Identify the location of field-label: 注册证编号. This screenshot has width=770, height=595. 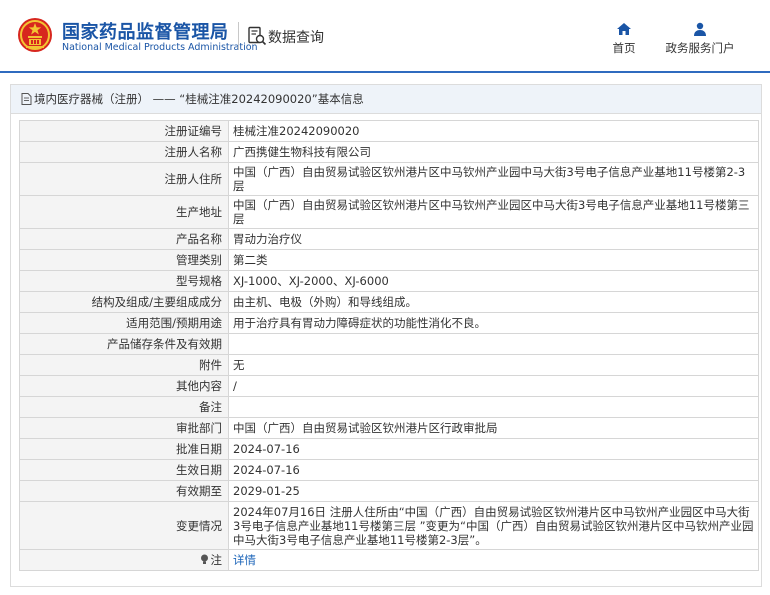
(124, 131).